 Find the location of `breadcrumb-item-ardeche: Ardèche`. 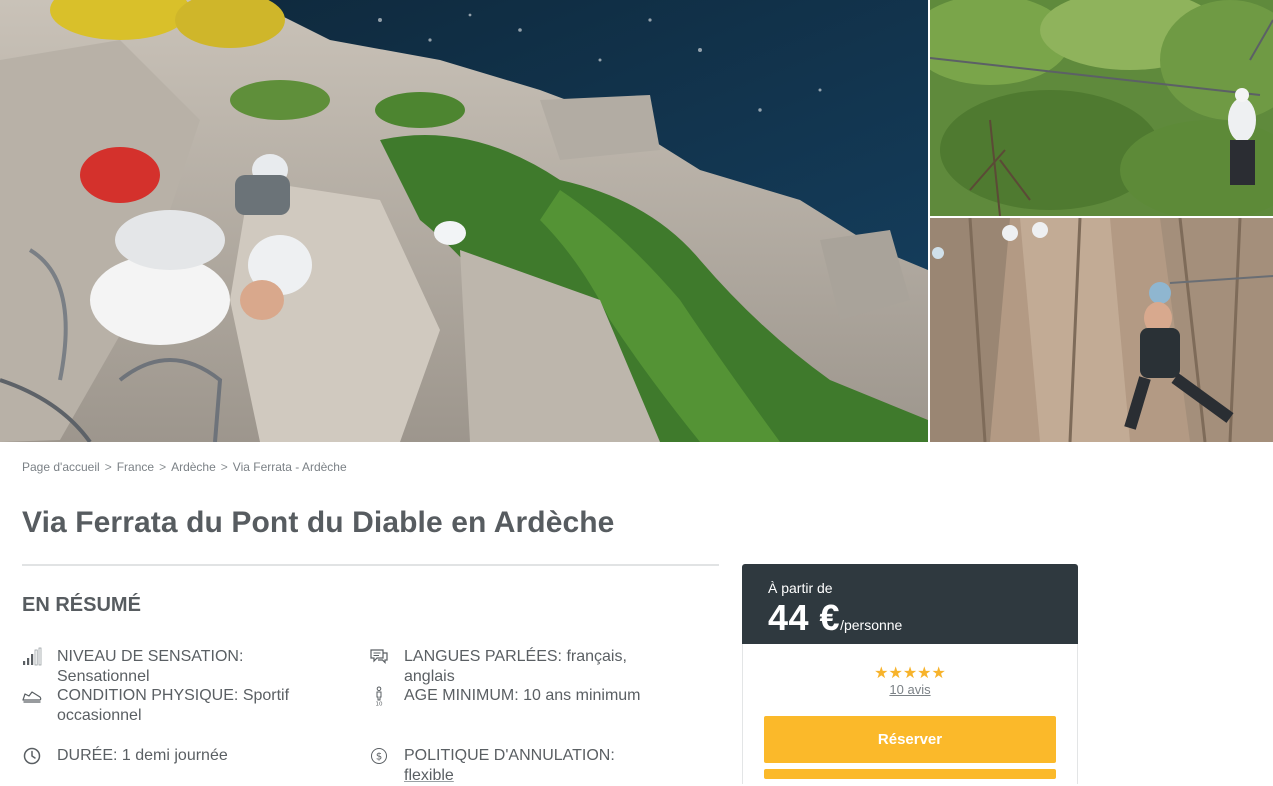

breadcrumb-item-ardeche: Ardèche is located at coordinates (193, 467).